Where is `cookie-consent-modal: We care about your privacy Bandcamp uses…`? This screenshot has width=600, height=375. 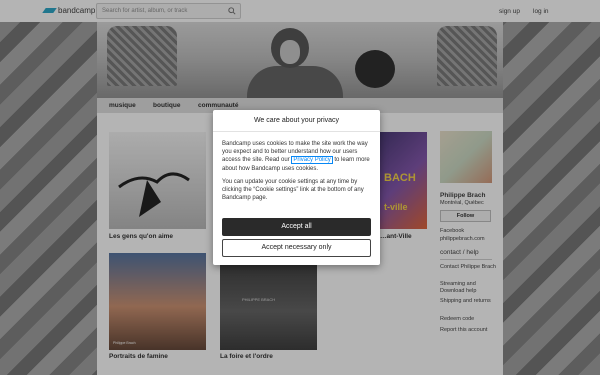 cookie-consent-modal: We care about your privacy Bandcamp uses… is located at coordinates (296, 187).